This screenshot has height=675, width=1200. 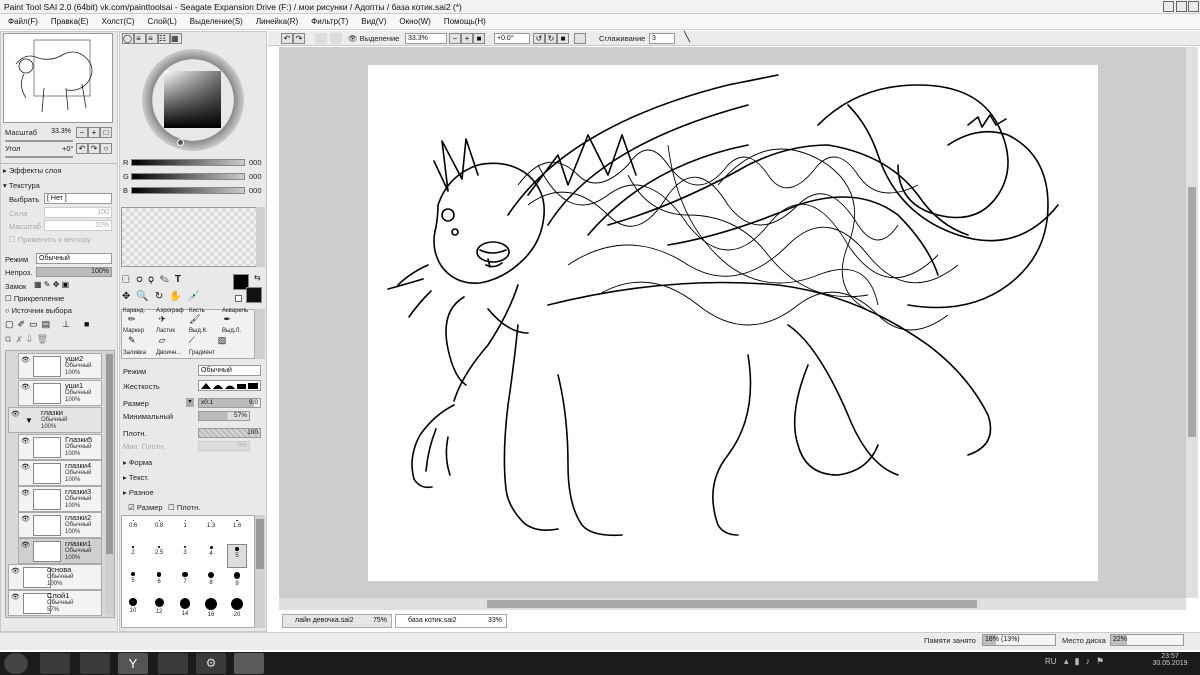 I want to click on density-pressure-checkbox: ☐ Плотн., so click(x=184, y=507).